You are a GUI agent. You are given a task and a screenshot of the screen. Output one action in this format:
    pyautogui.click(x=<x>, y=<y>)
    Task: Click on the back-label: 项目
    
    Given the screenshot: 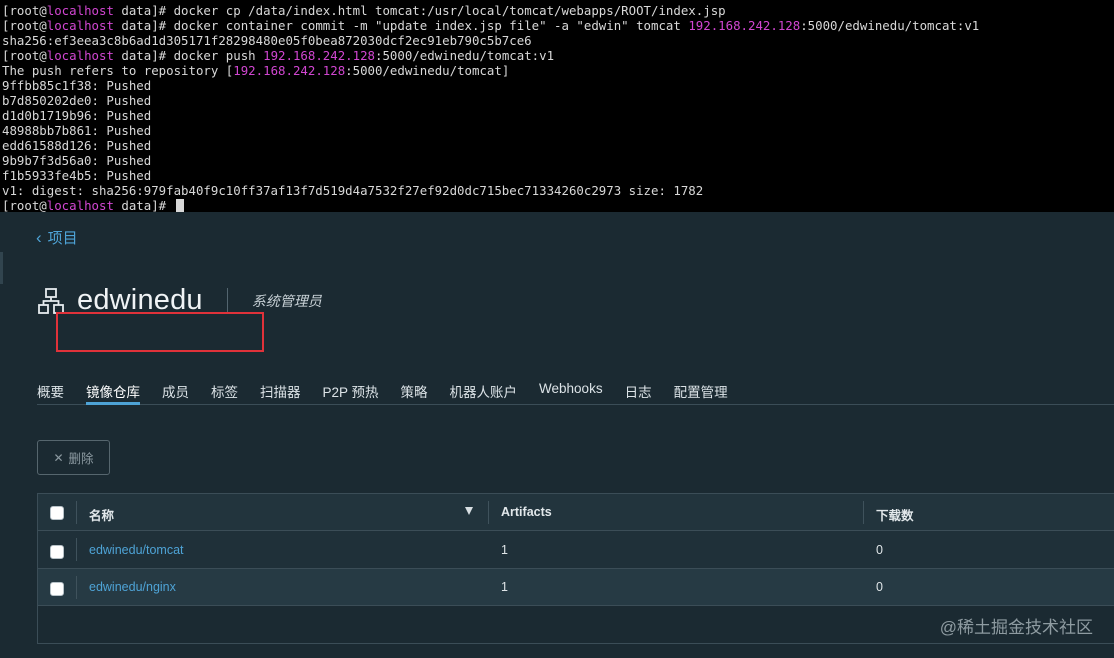 What is the action you would take?
    pyautogui.click(x=62, y=238)
    